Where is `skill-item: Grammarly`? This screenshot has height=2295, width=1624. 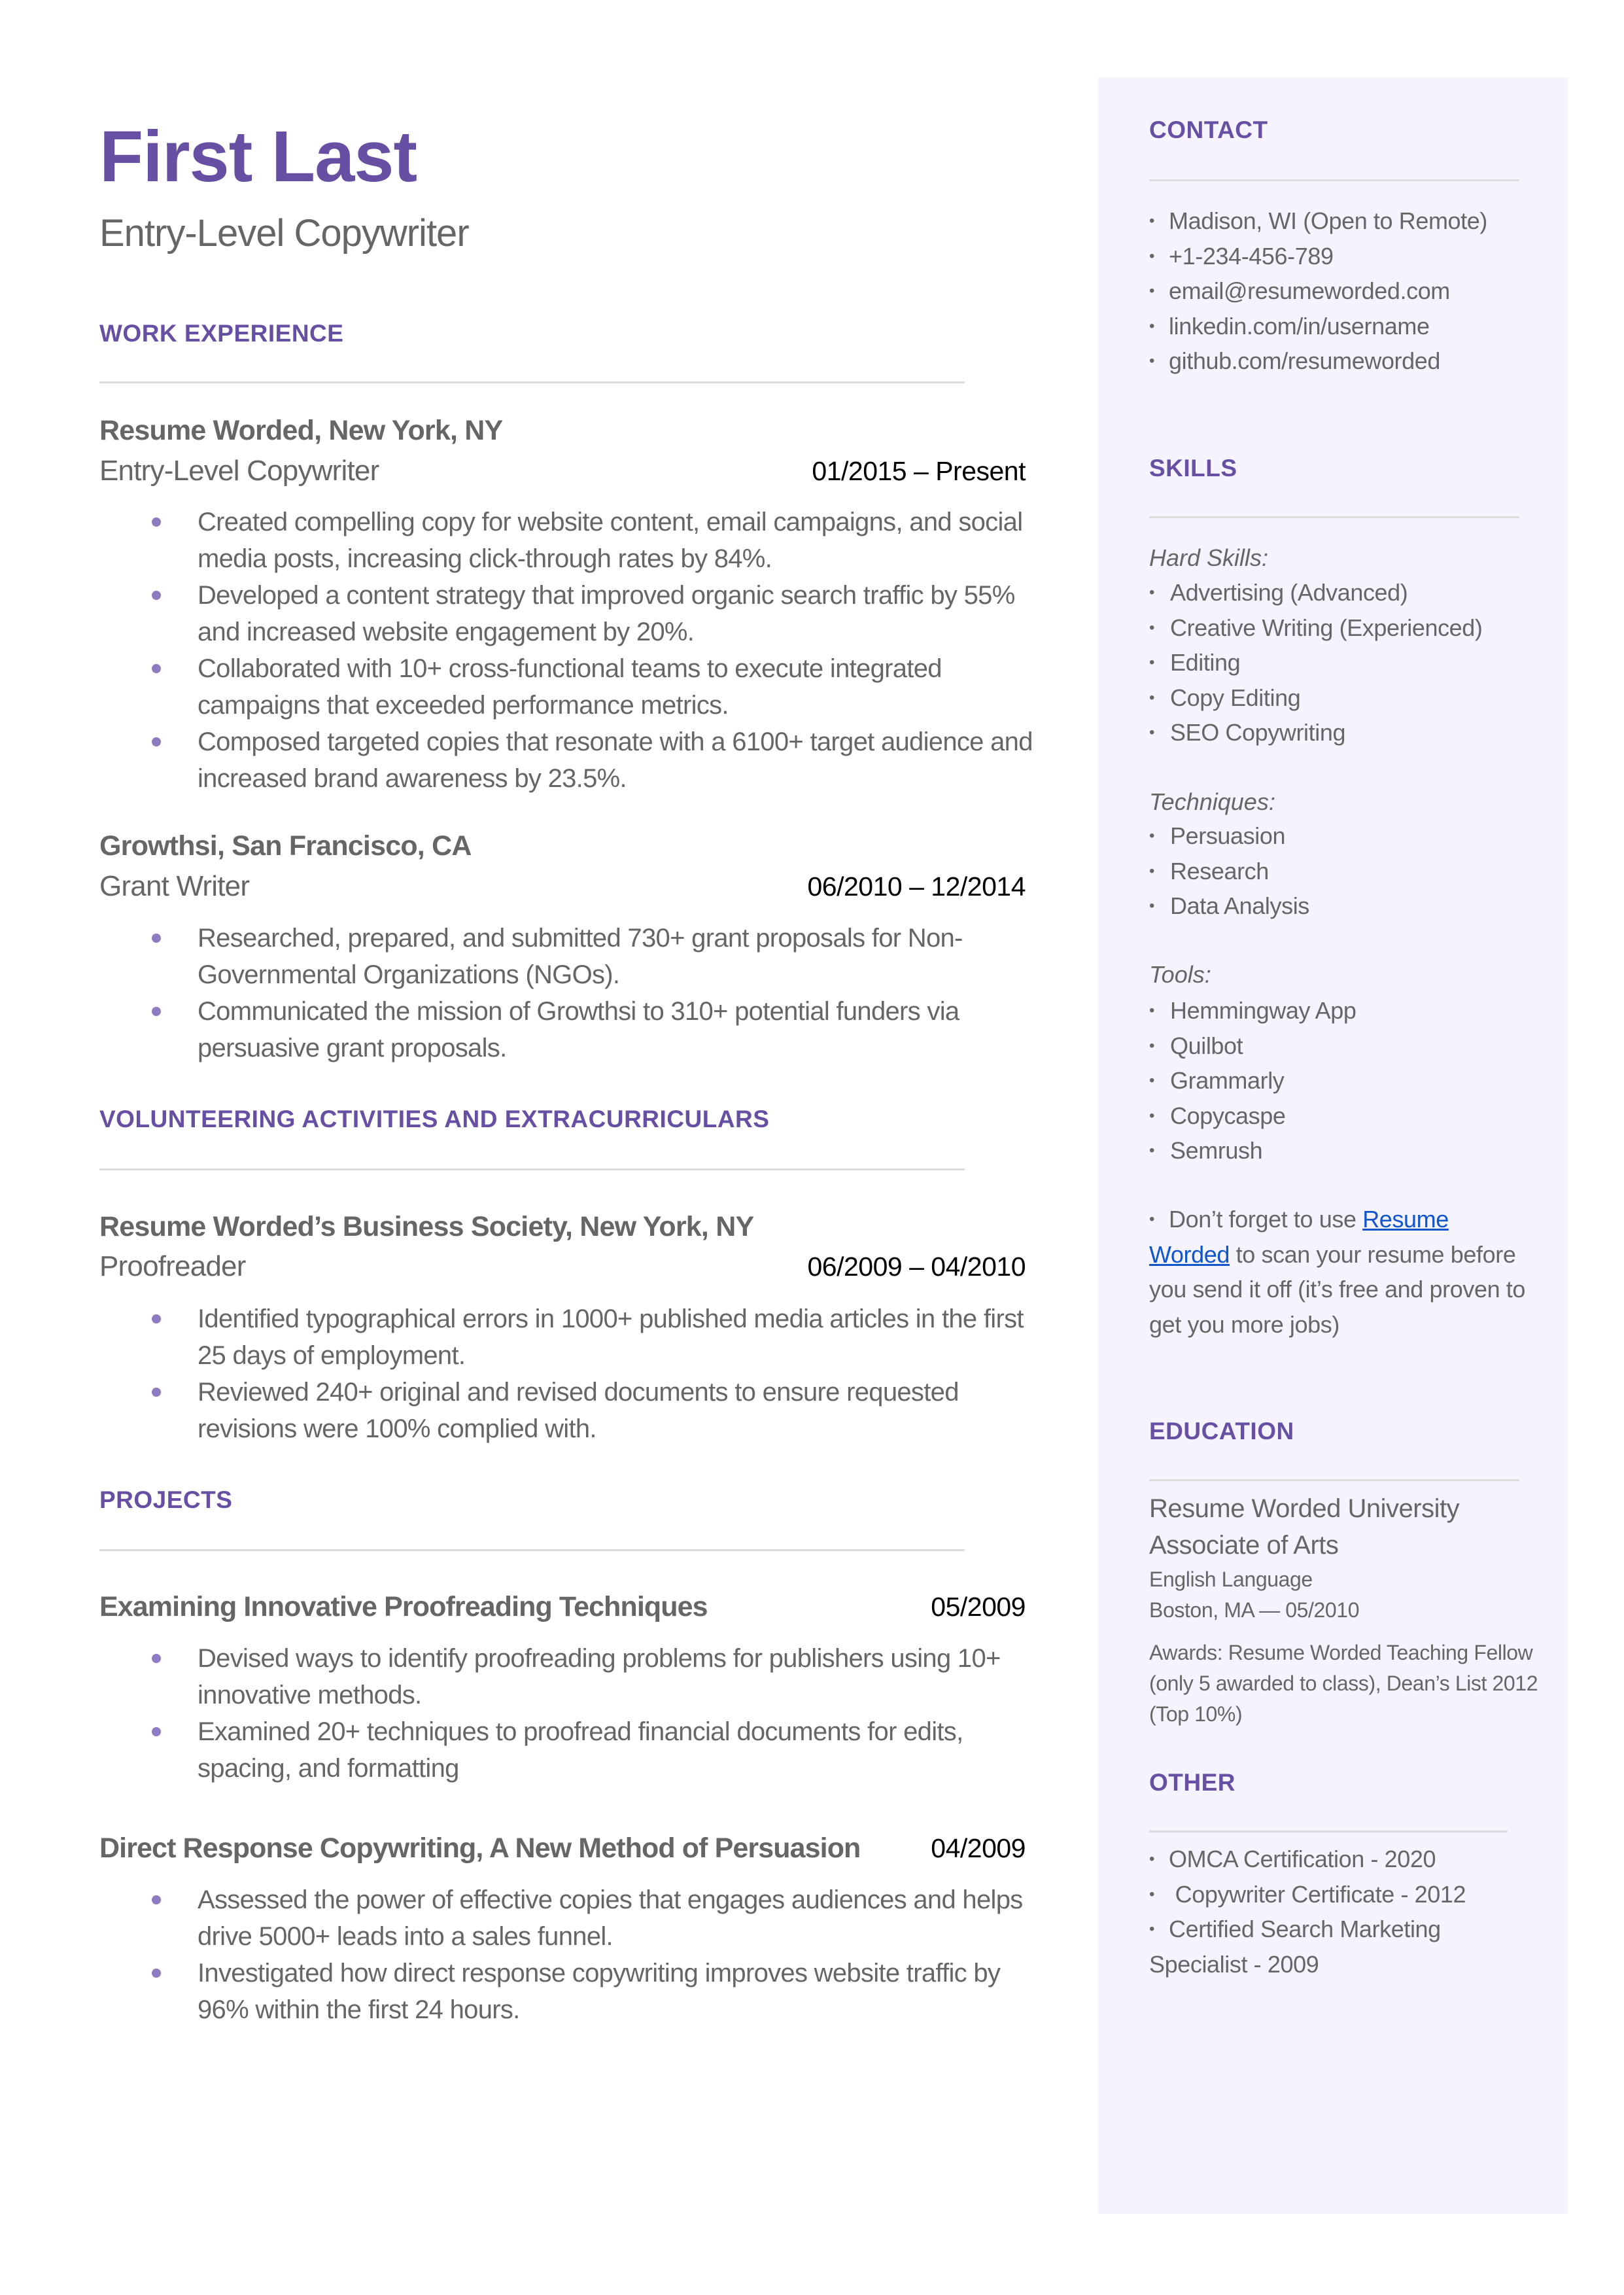
skill-item: Grammarly is located at coordinates (1339, 1080).